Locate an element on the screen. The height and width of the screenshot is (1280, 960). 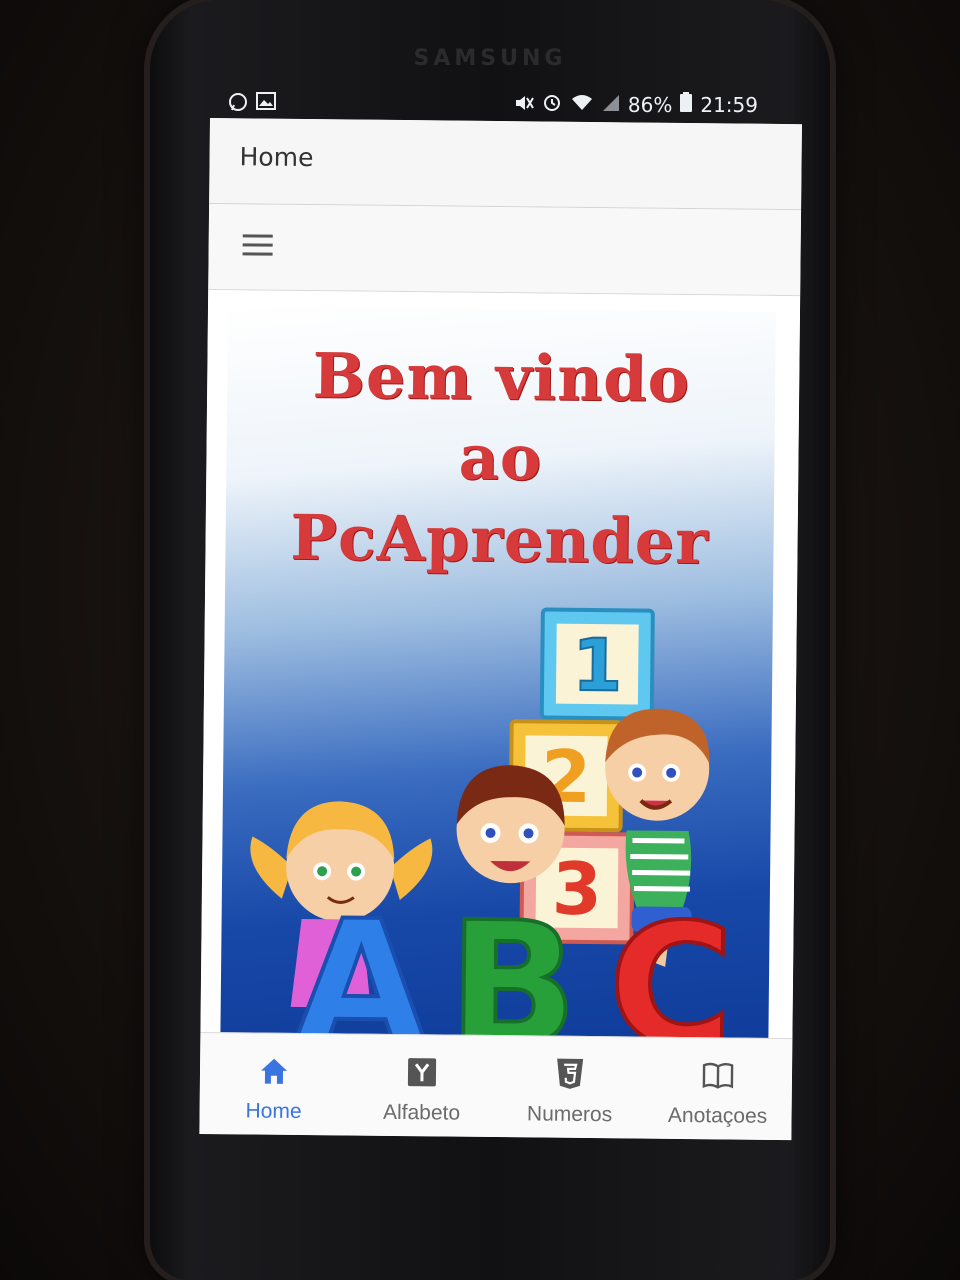
block-number-1: 1 is located at coordinates (597, 665).